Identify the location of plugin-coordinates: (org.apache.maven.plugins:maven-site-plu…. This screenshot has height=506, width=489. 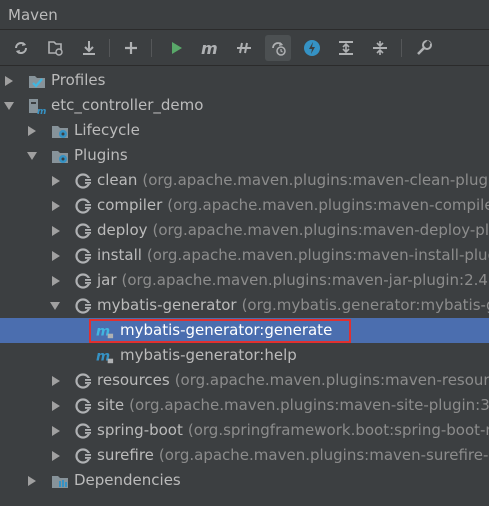
(309, 405).